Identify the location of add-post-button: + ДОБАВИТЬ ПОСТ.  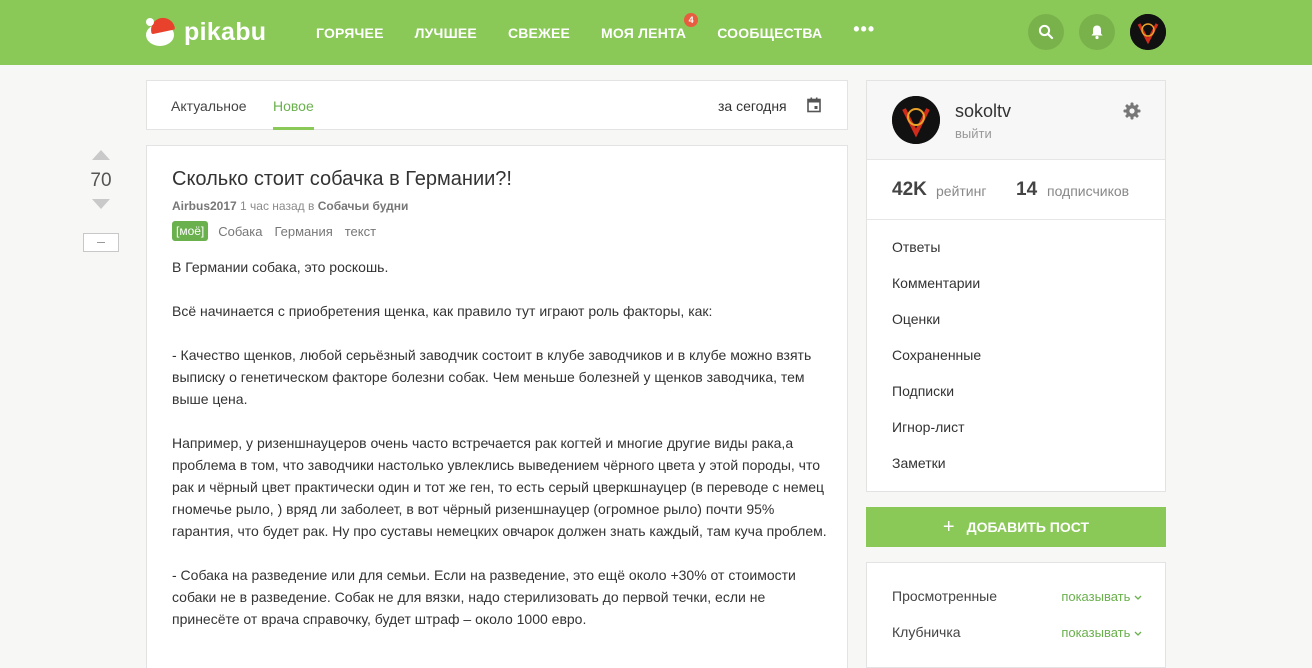
(1016, 527).